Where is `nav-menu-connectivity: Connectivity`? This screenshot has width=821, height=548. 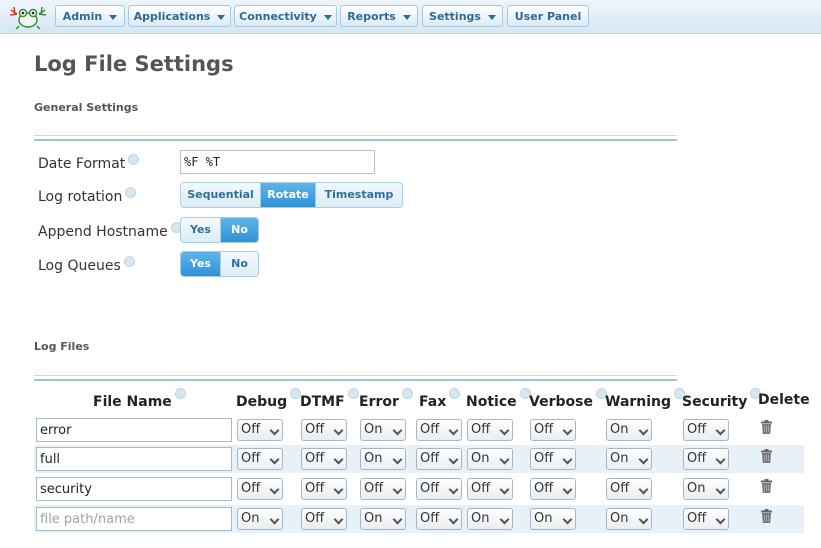 nav-menu-connectivity: Connectivity is located at coordinates (285, 16).